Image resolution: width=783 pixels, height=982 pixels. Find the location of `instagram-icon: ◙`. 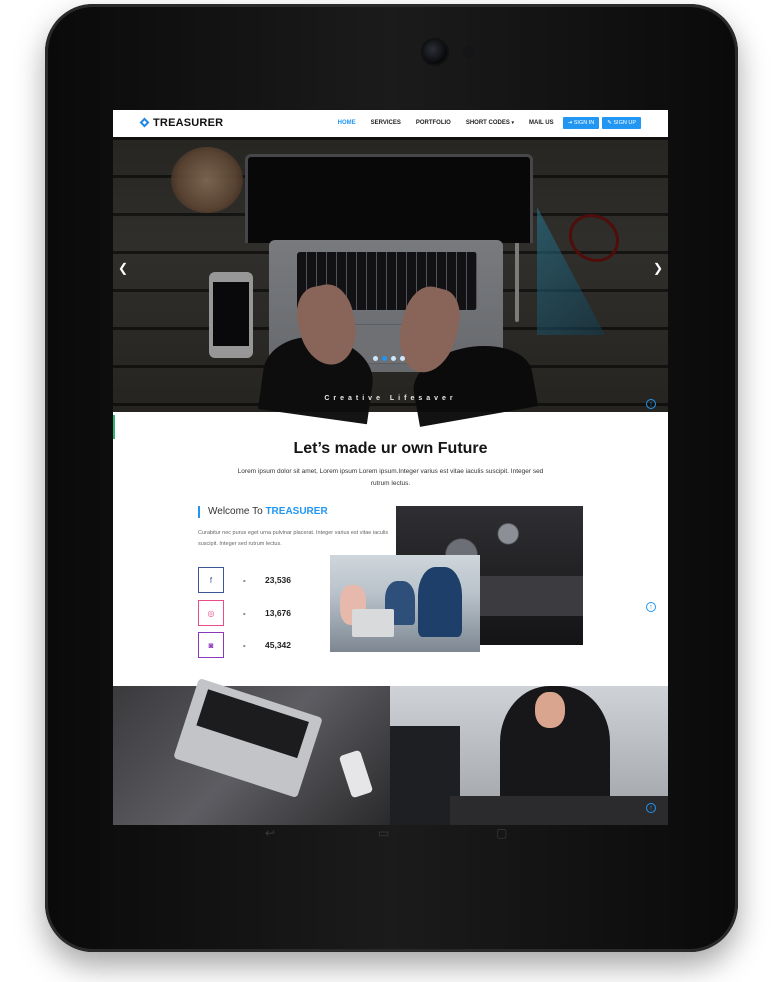

instagram-icon: ◙ is located at coordinates (211, 645).